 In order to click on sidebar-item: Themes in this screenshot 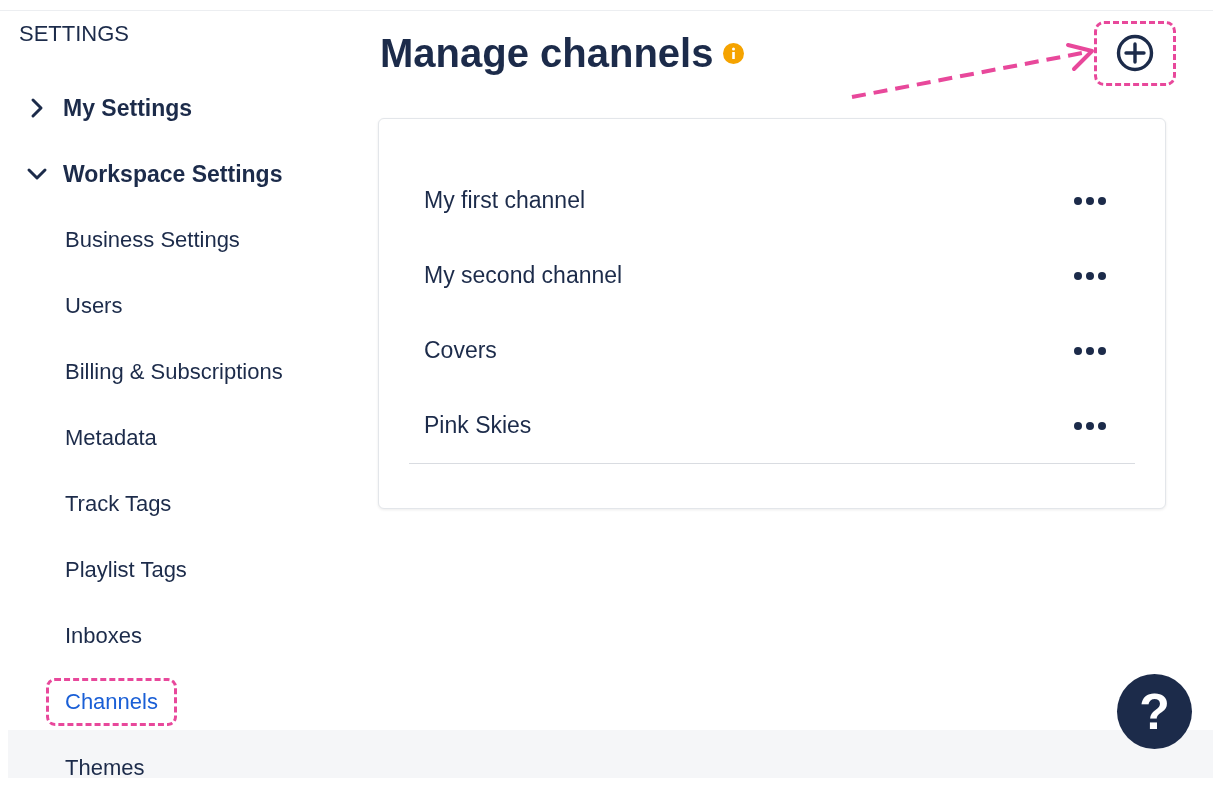, I will do `click(105, 768)`.